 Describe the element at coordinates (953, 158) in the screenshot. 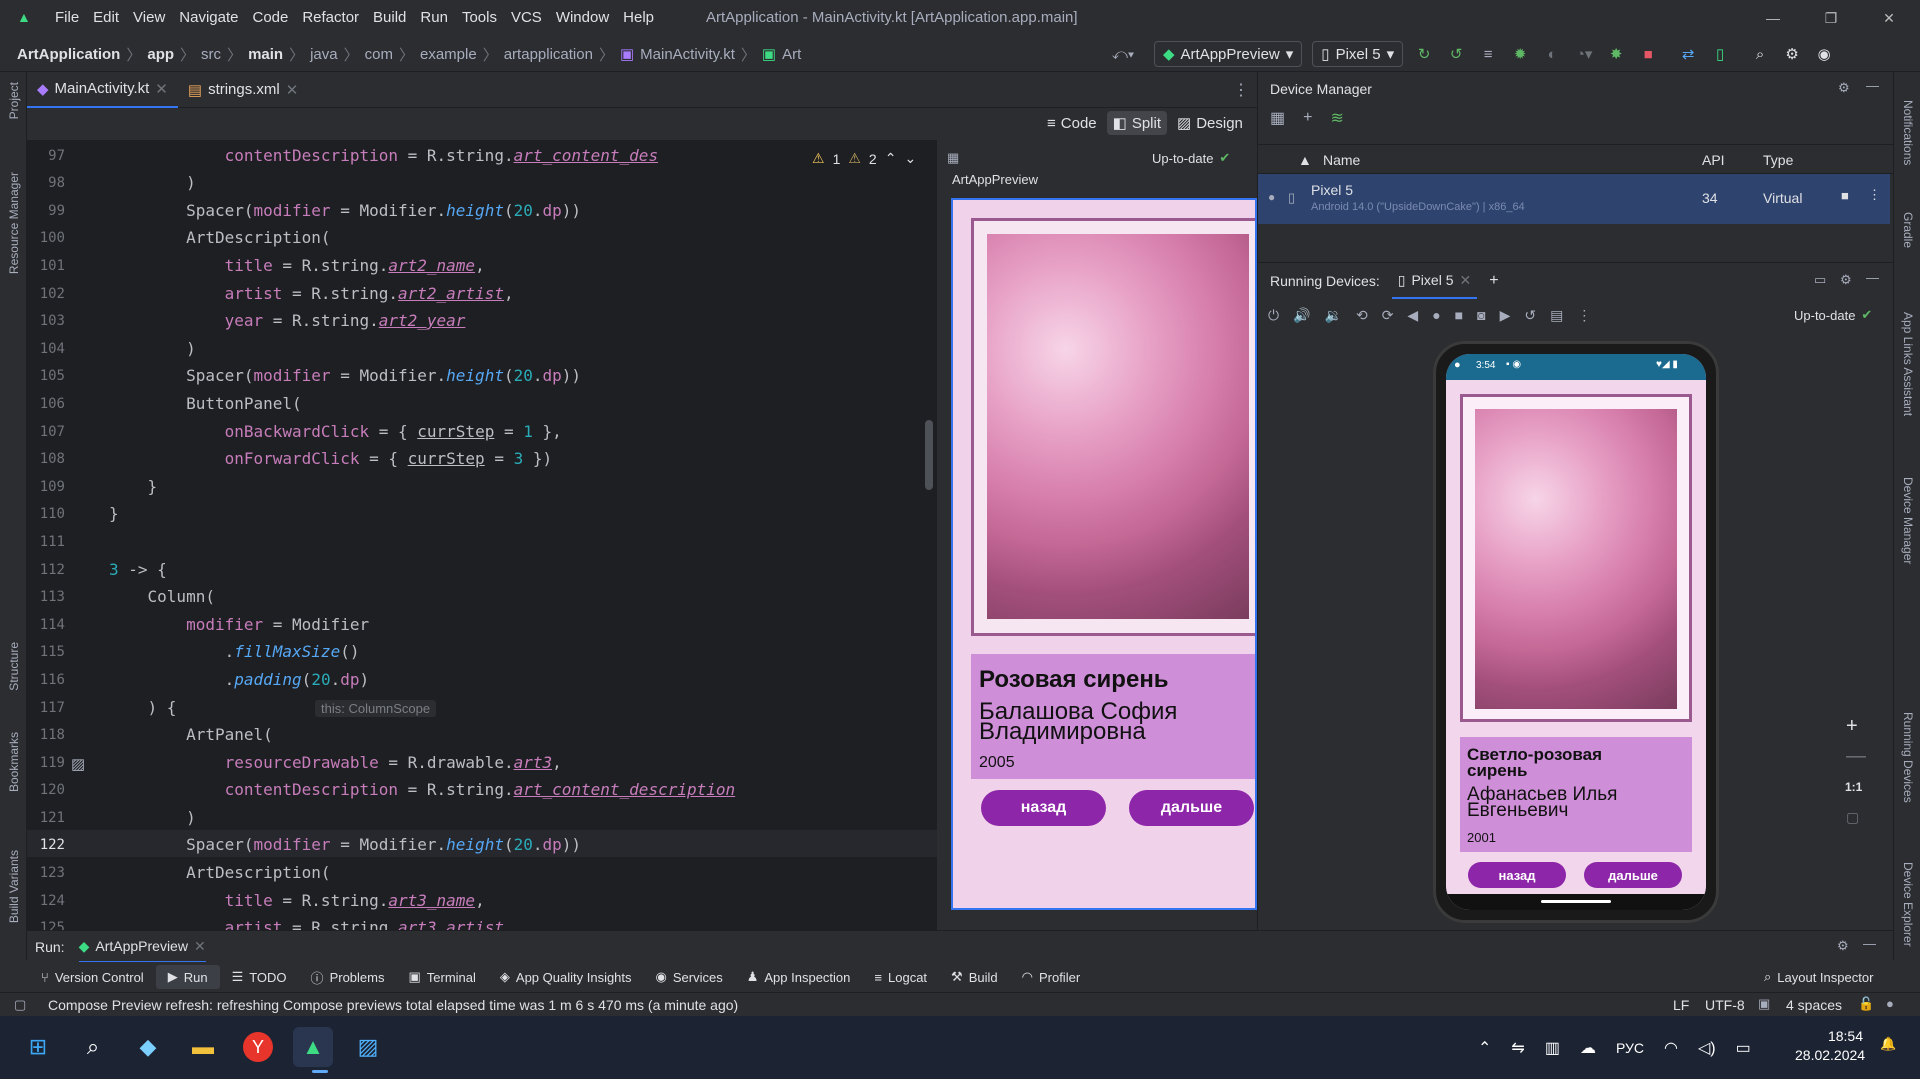

I see `preview-layout-icon: ▦` at that location.